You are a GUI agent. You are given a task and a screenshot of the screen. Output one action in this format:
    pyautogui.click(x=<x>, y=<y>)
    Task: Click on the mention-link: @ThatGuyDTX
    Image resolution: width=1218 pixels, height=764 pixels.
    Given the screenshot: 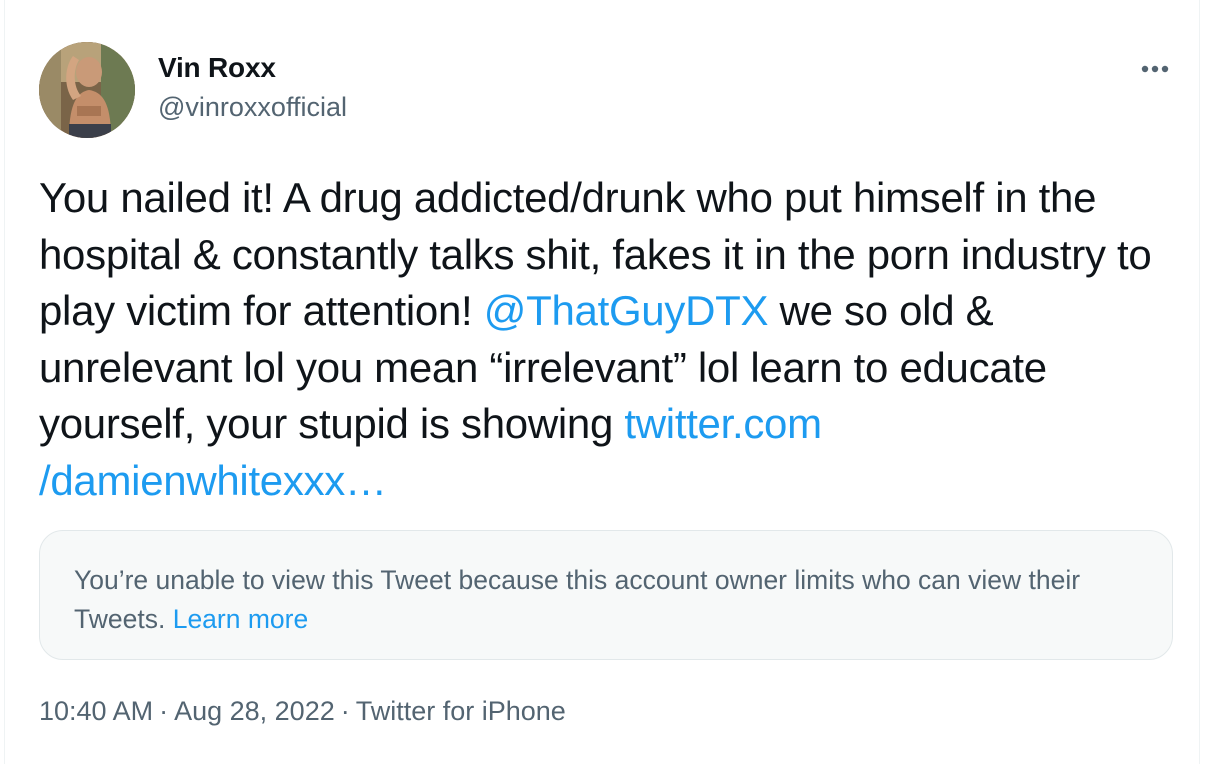 What is the action you would take?
    pyautogui.click(x=626, y=310)
    